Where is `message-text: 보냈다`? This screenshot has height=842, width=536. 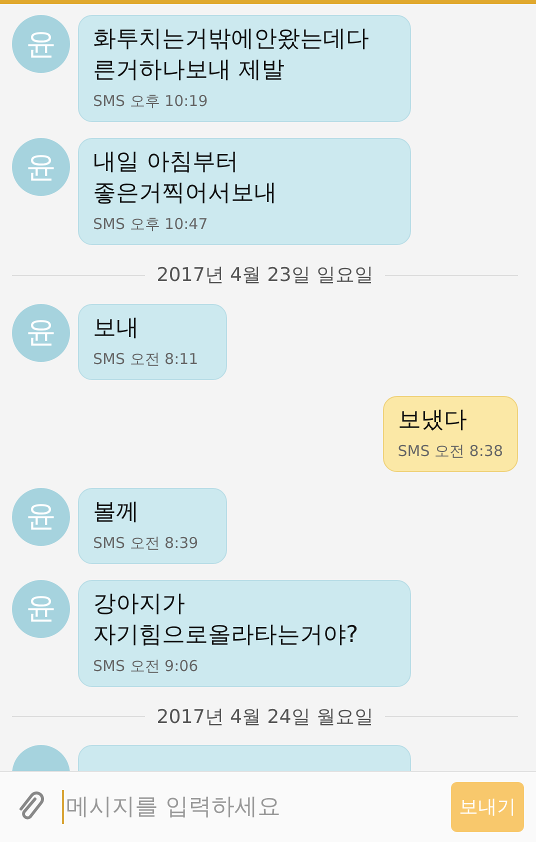 message-text: 보냈다 is located at coordinates (433, 420).